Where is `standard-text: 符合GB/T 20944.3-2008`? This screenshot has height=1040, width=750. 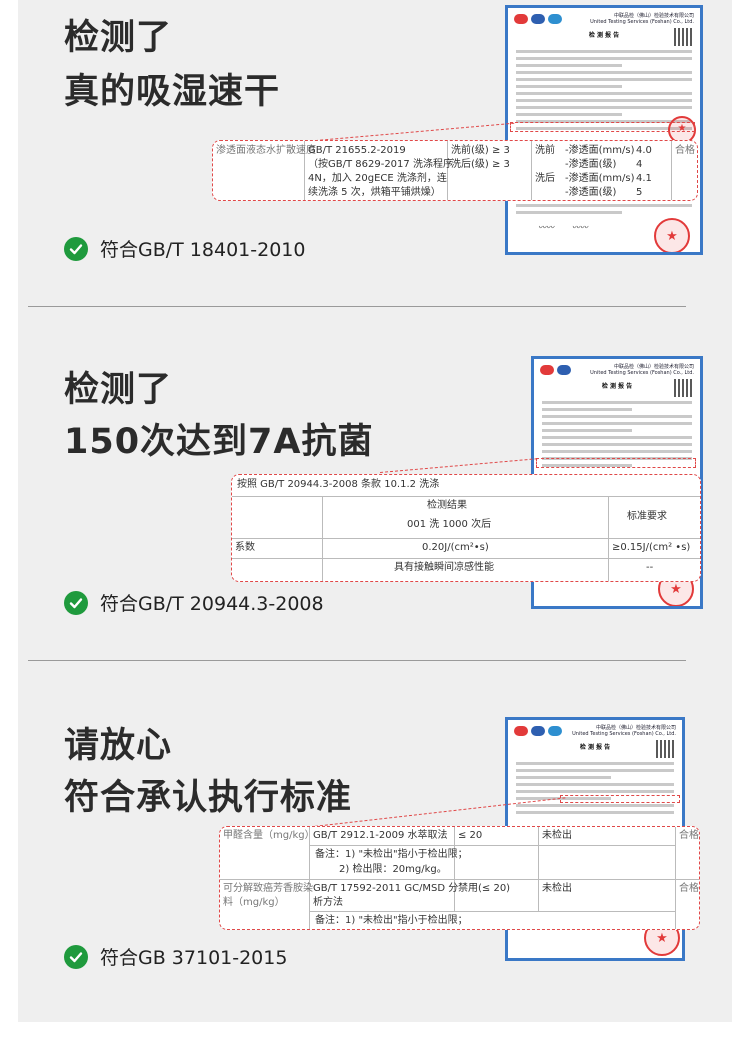
standard-text: 符合GB/T 20944.3-2008 is located at coordinates (212, 604).